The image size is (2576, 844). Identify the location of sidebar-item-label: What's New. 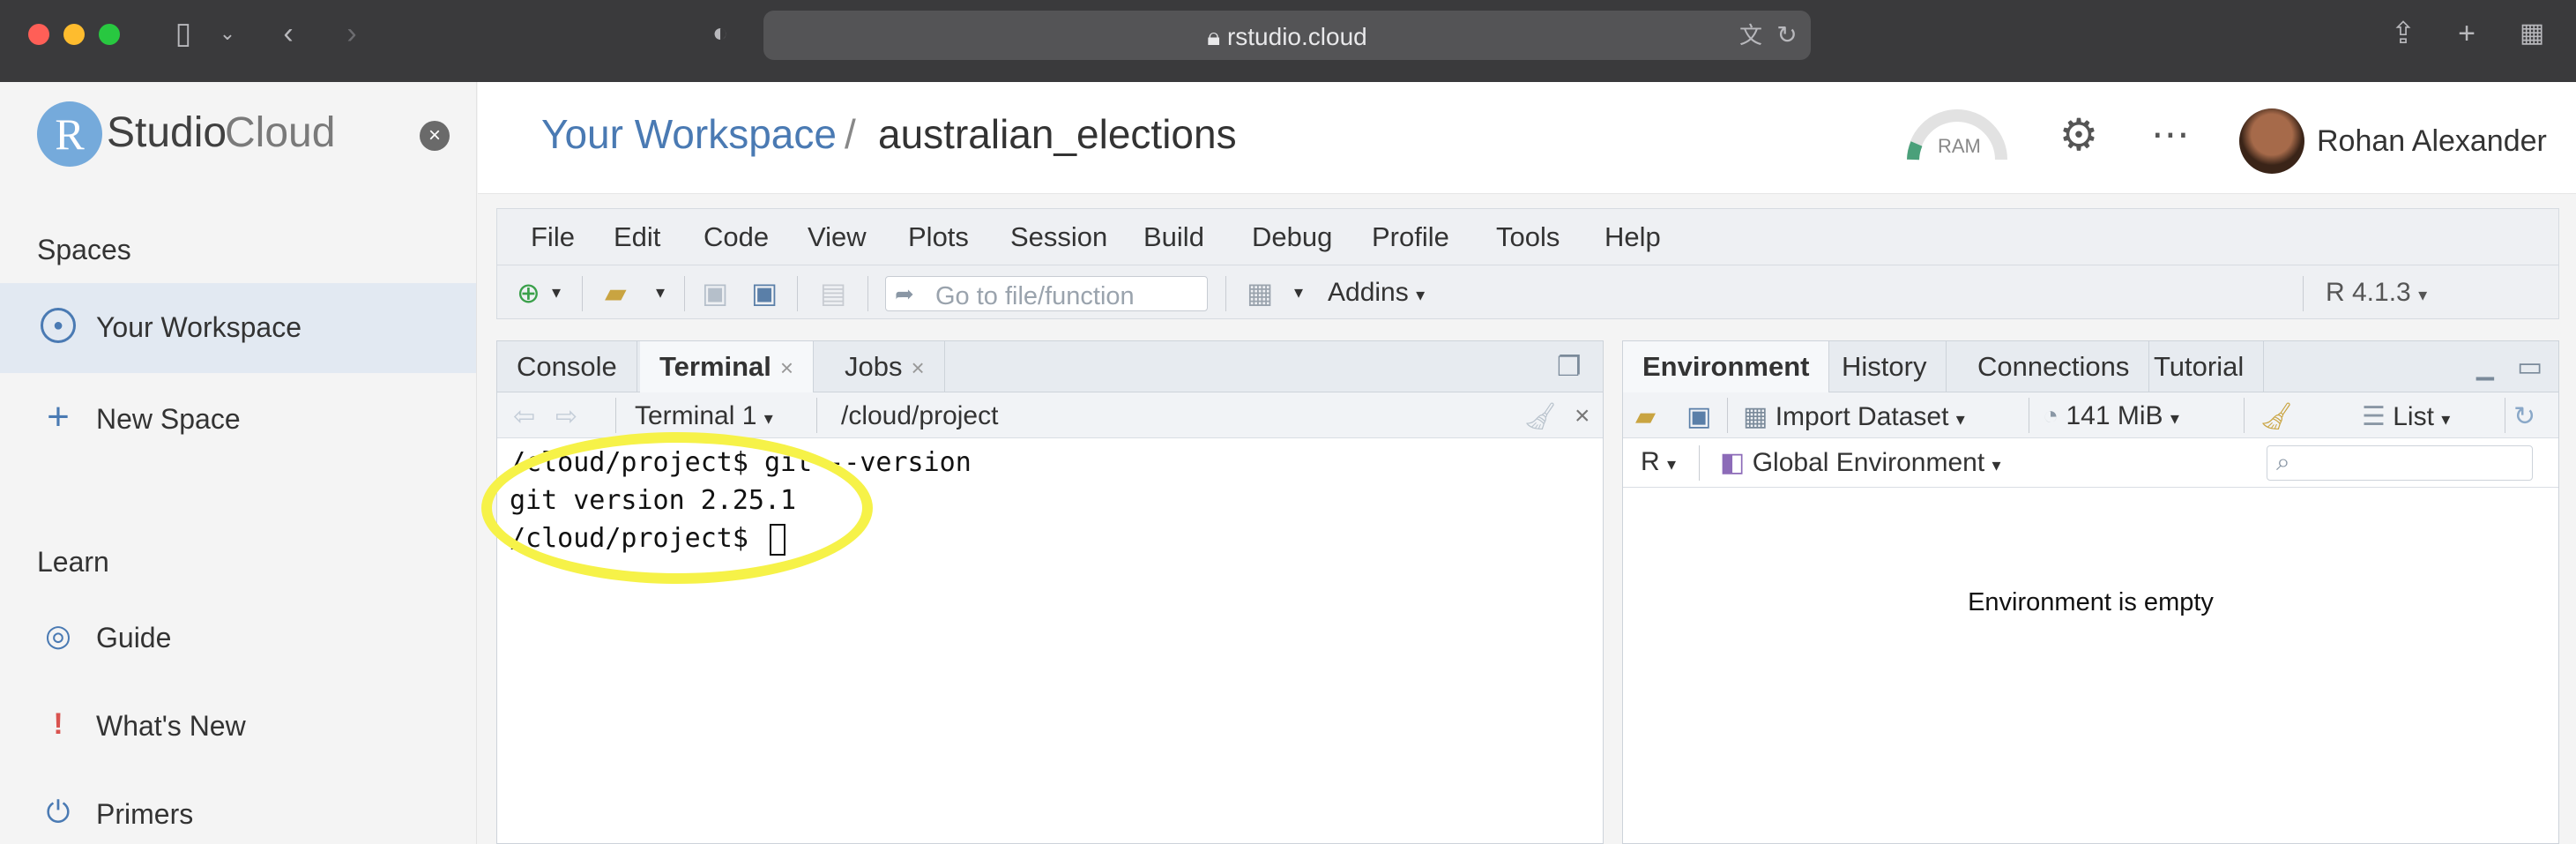
(171, 726).